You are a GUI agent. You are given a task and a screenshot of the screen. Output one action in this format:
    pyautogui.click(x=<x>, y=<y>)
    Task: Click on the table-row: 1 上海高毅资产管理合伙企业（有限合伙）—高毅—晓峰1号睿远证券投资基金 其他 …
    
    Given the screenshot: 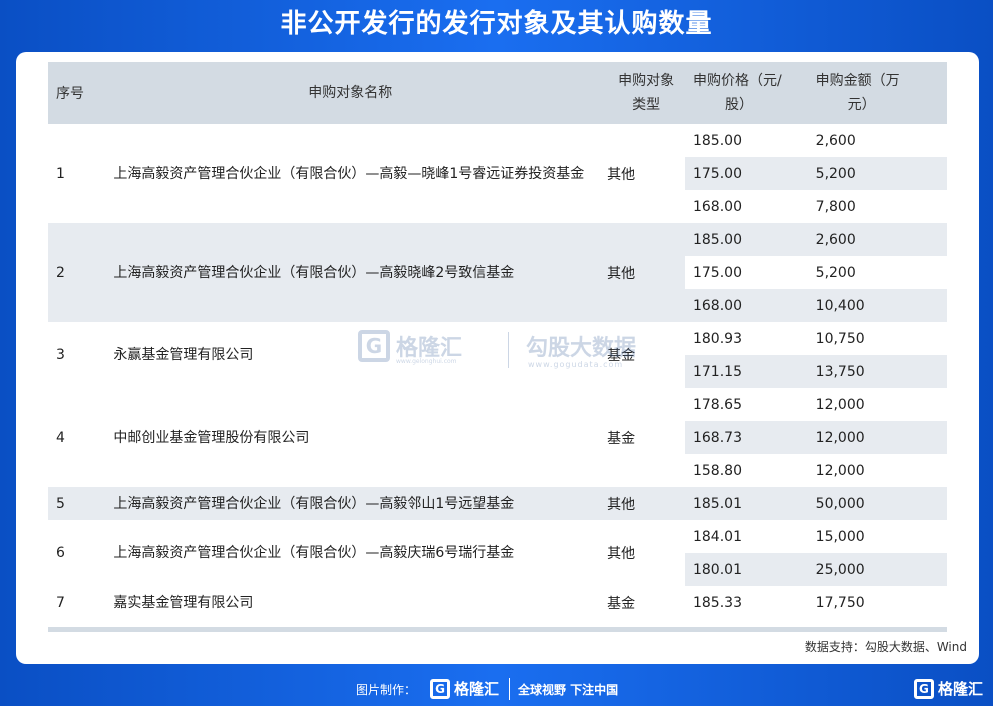 What is the action you would take?
    pyautogui.click(x=497, y=173)
    